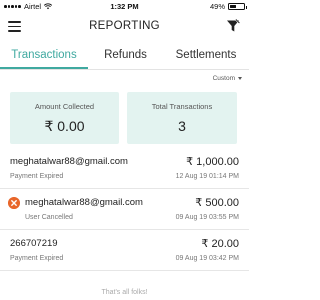 The height and width of the screenshot is (300, 320). What do you see at coordinates (34, 243) in the screenshot?
I see `transaction-customer: 266707219` at bounding box center [34, 243].